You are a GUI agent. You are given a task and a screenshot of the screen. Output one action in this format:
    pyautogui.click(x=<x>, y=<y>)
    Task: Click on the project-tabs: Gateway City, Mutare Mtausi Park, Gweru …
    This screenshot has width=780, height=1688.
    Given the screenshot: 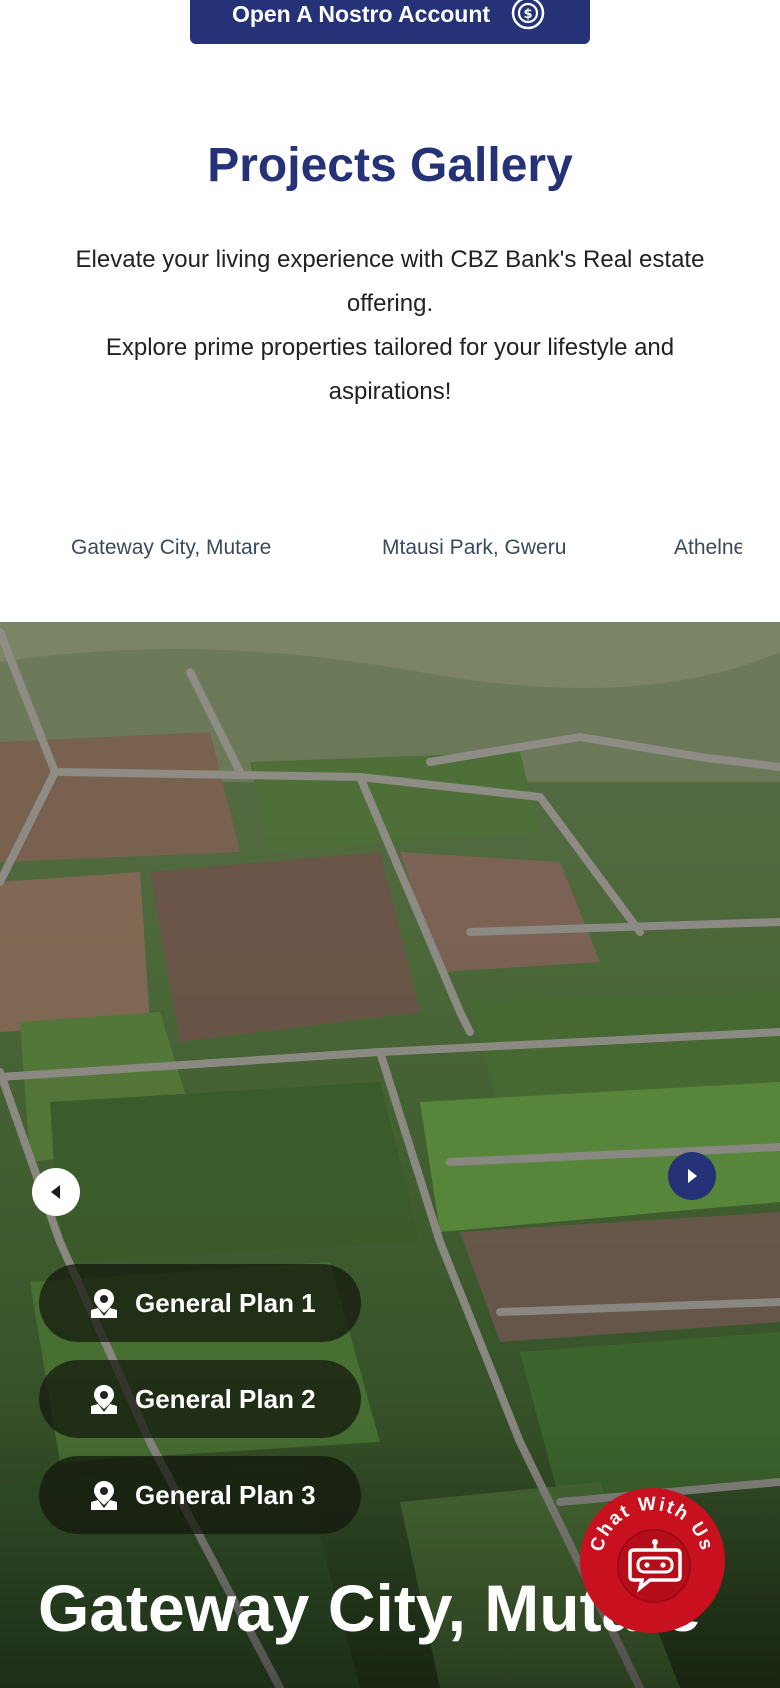 What is the action you would take?
    pyautogui.click(x=371, y=550)
    